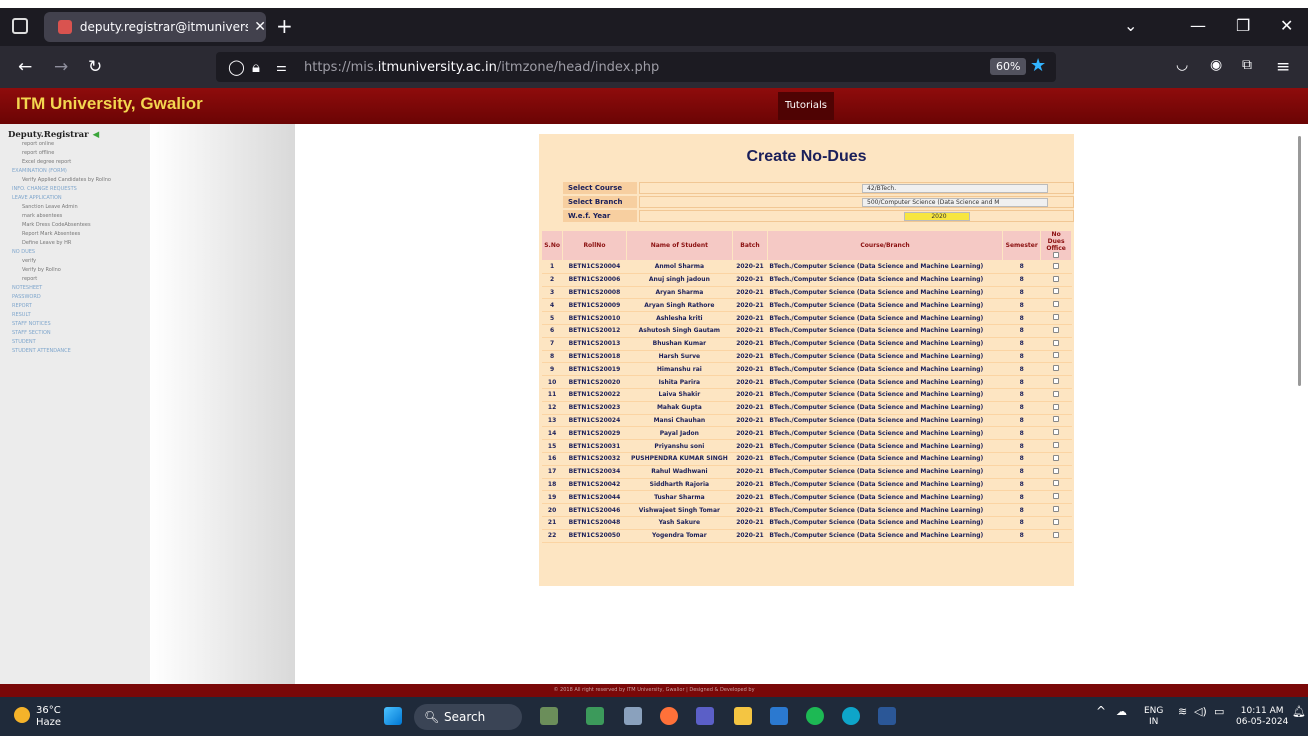 This screenshot has width=1308, height=736. I want to click on minimize-icon: —, so click(1198, 25).